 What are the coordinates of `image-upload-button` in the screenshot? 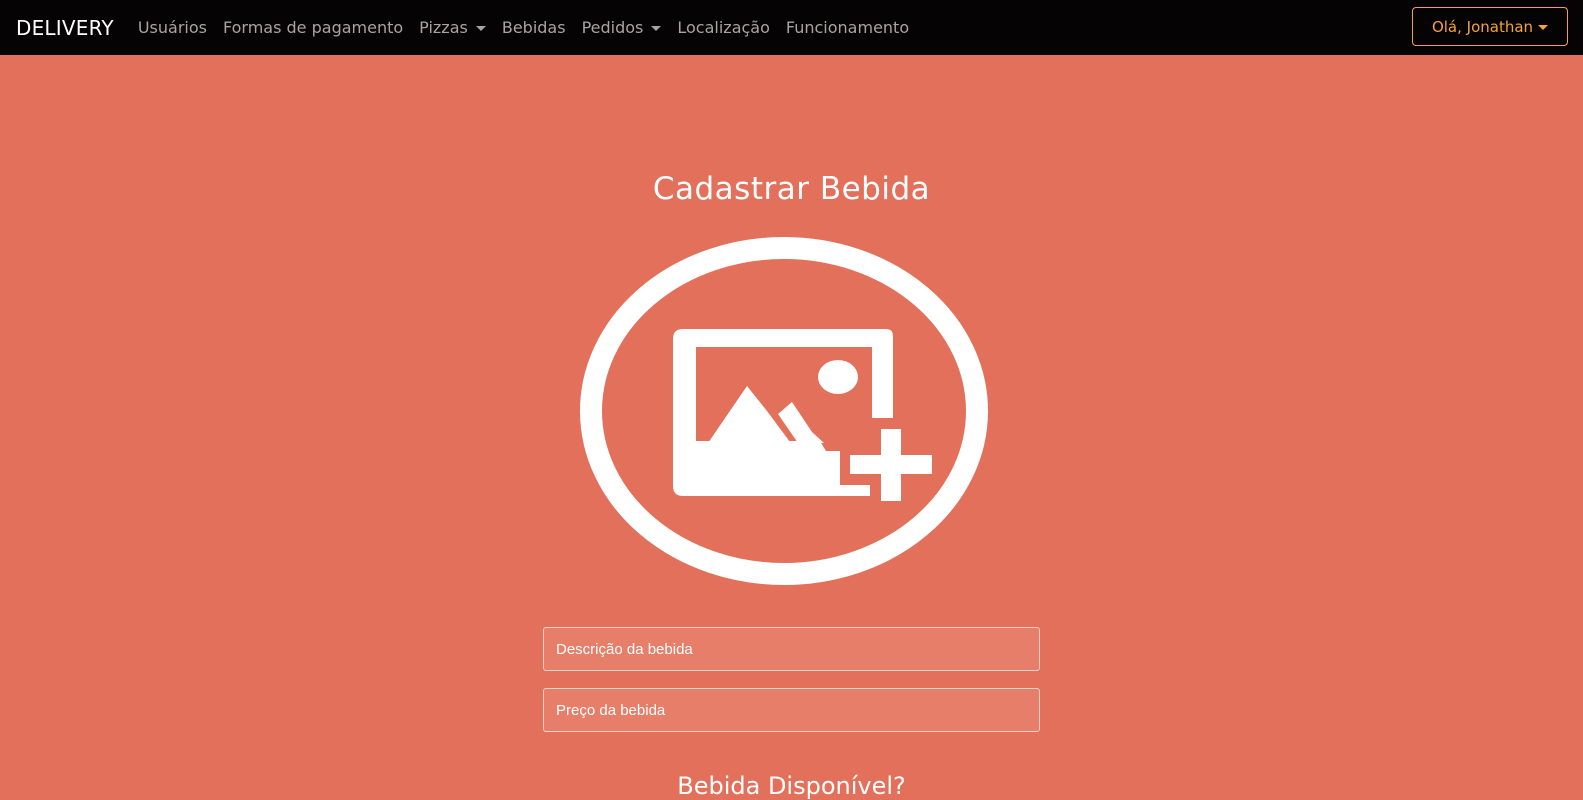 It's located at (785, 411).